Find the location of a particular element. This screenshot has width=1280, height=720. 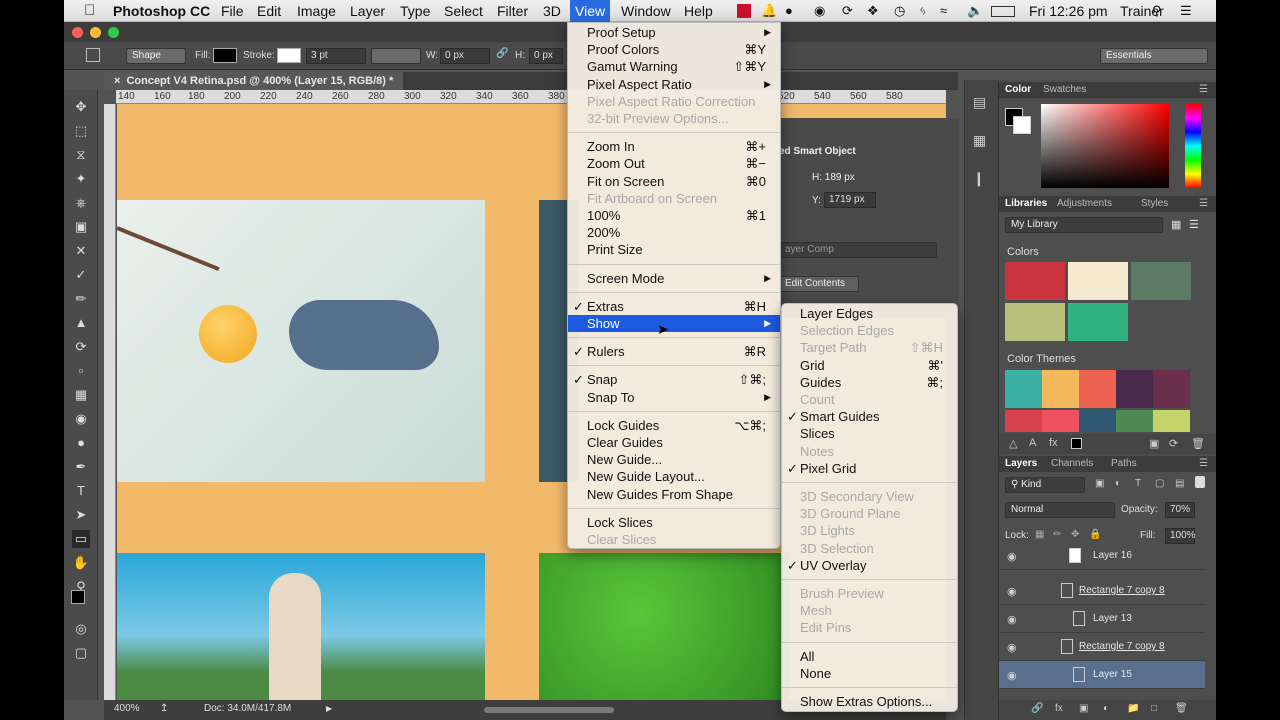

history-panel-icon: ▤ is located at coordinates (979, 102).